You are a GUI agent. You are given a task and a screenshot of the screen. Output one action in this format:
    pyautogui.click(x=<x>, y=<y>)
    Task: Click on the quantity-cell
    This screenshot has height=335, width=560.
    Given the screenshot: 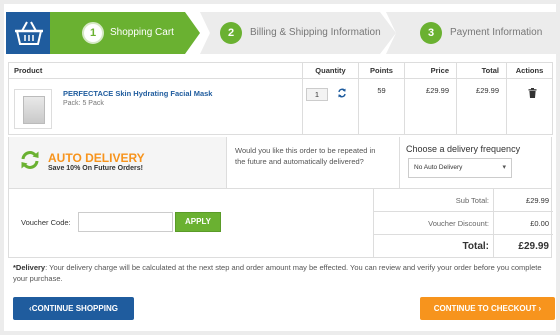 What is the action you would take?
    pyautogui.click(x=330, y=106)
    